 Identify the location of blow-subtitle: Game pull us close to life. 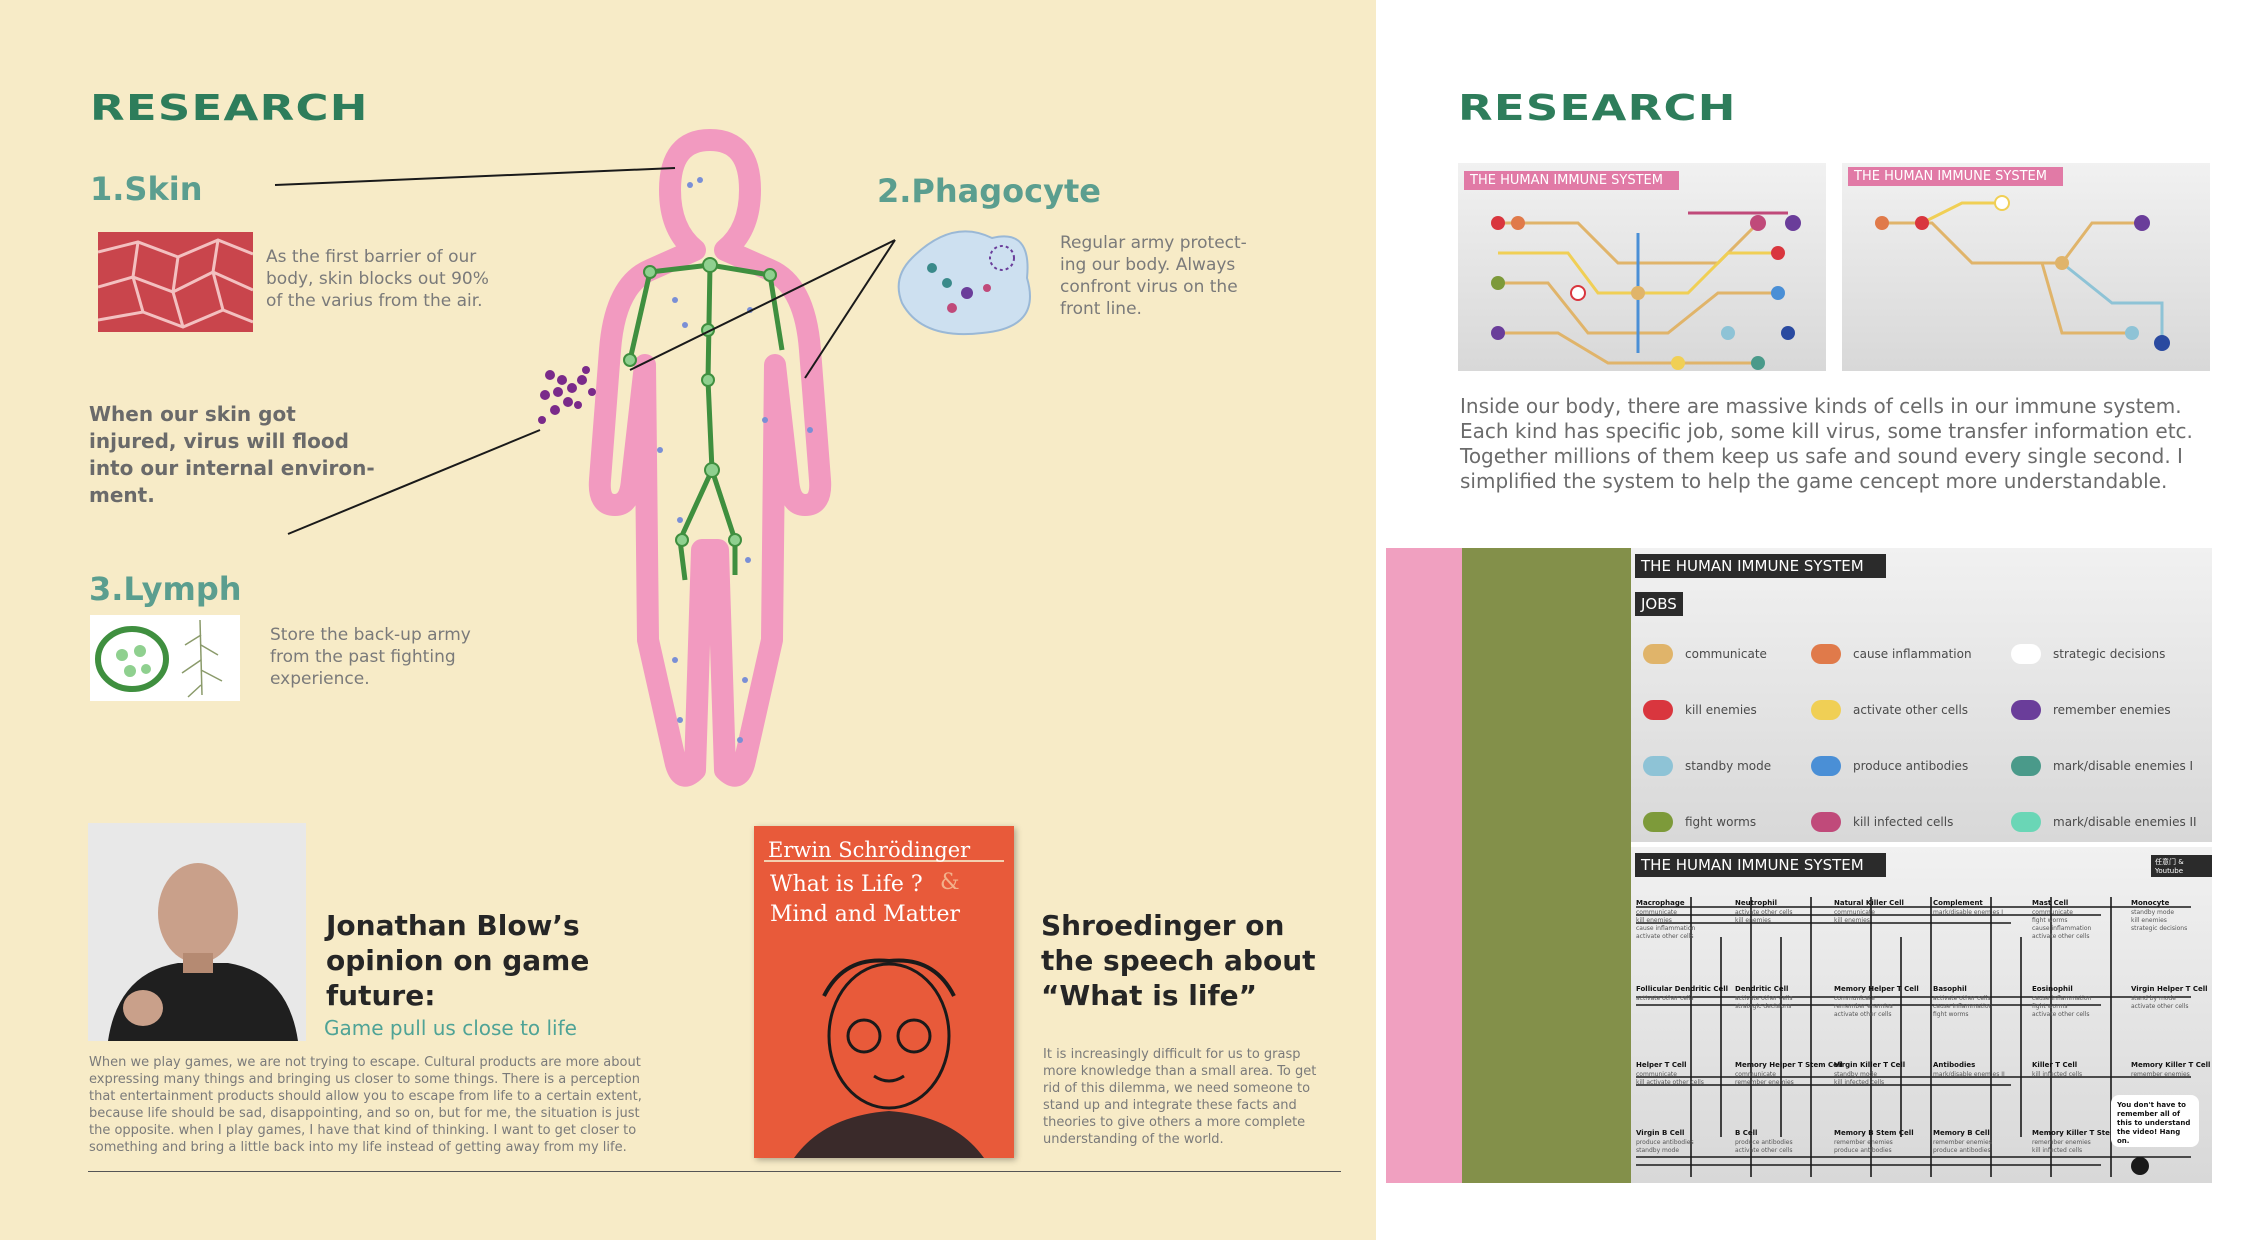
(450, 1028).